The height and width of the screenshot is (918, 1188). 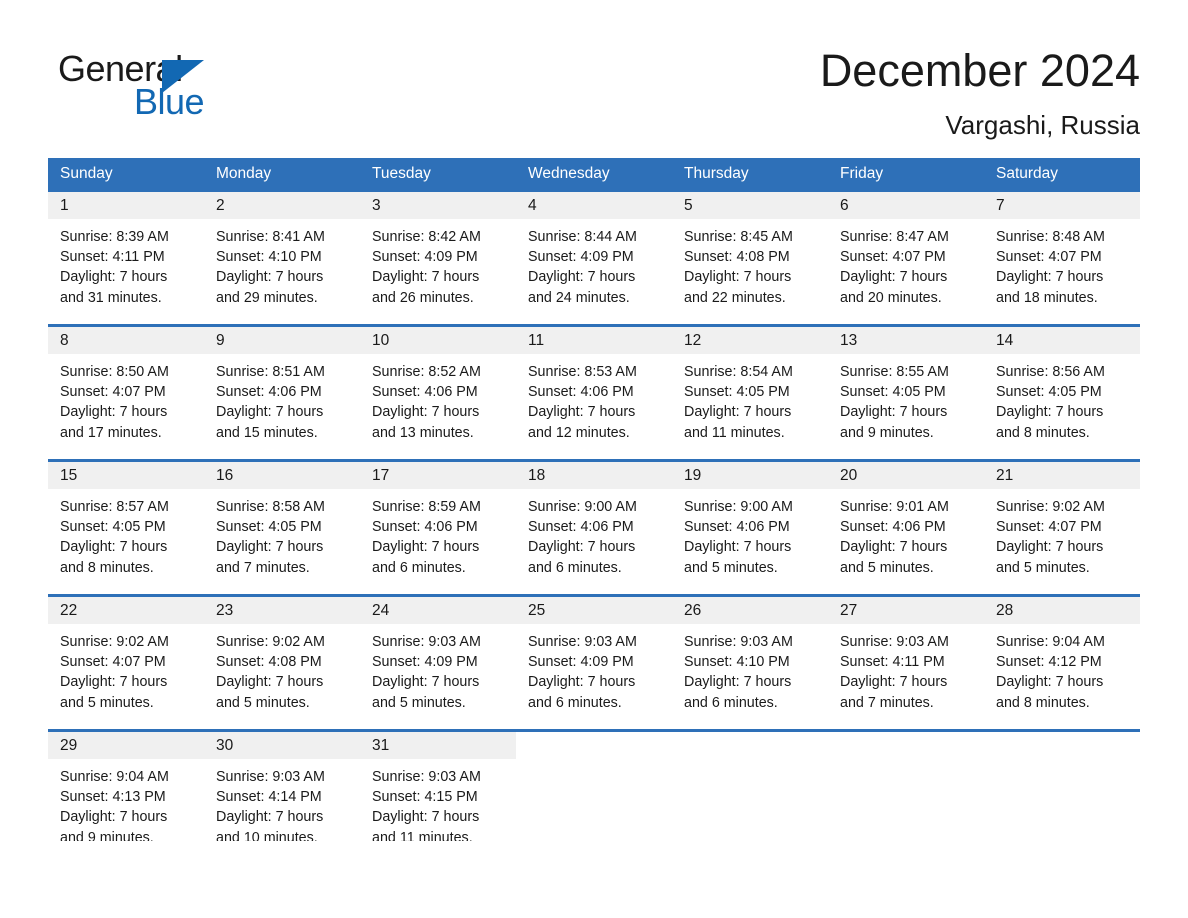 What do you see at coordinates (849, 610) in the screenshot?
I see `day-number: 27` at bounding box center [849, 610].